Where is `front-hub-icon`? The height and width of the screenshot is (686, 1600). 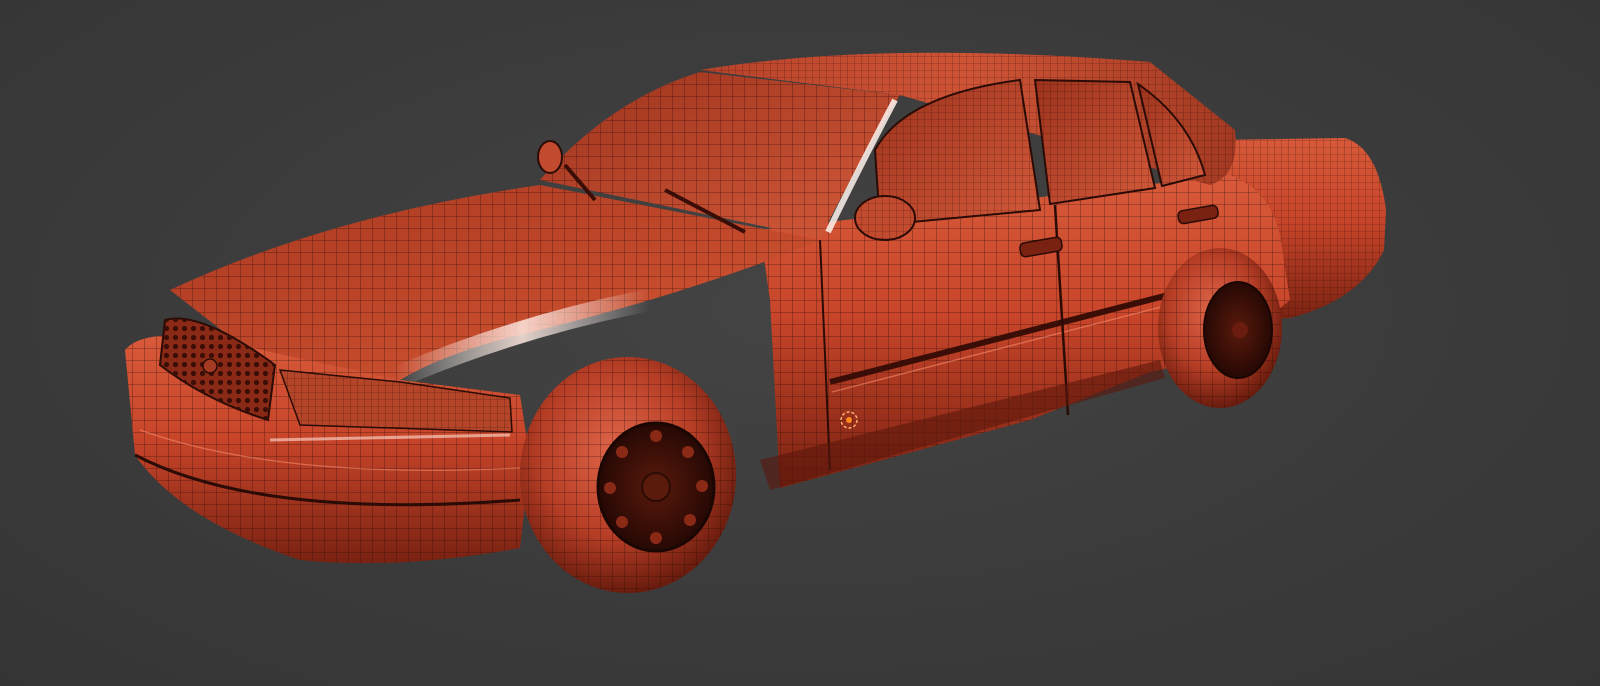 front-hub-icon is located at coordinates (656, 487).